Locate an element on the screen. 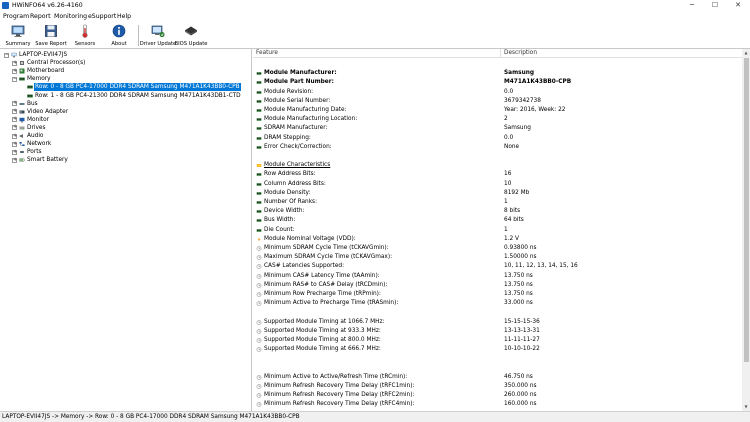 The width and height of the screenshot is (750, 422). sensors-button: Sensors is located at coordinates (85, 35).